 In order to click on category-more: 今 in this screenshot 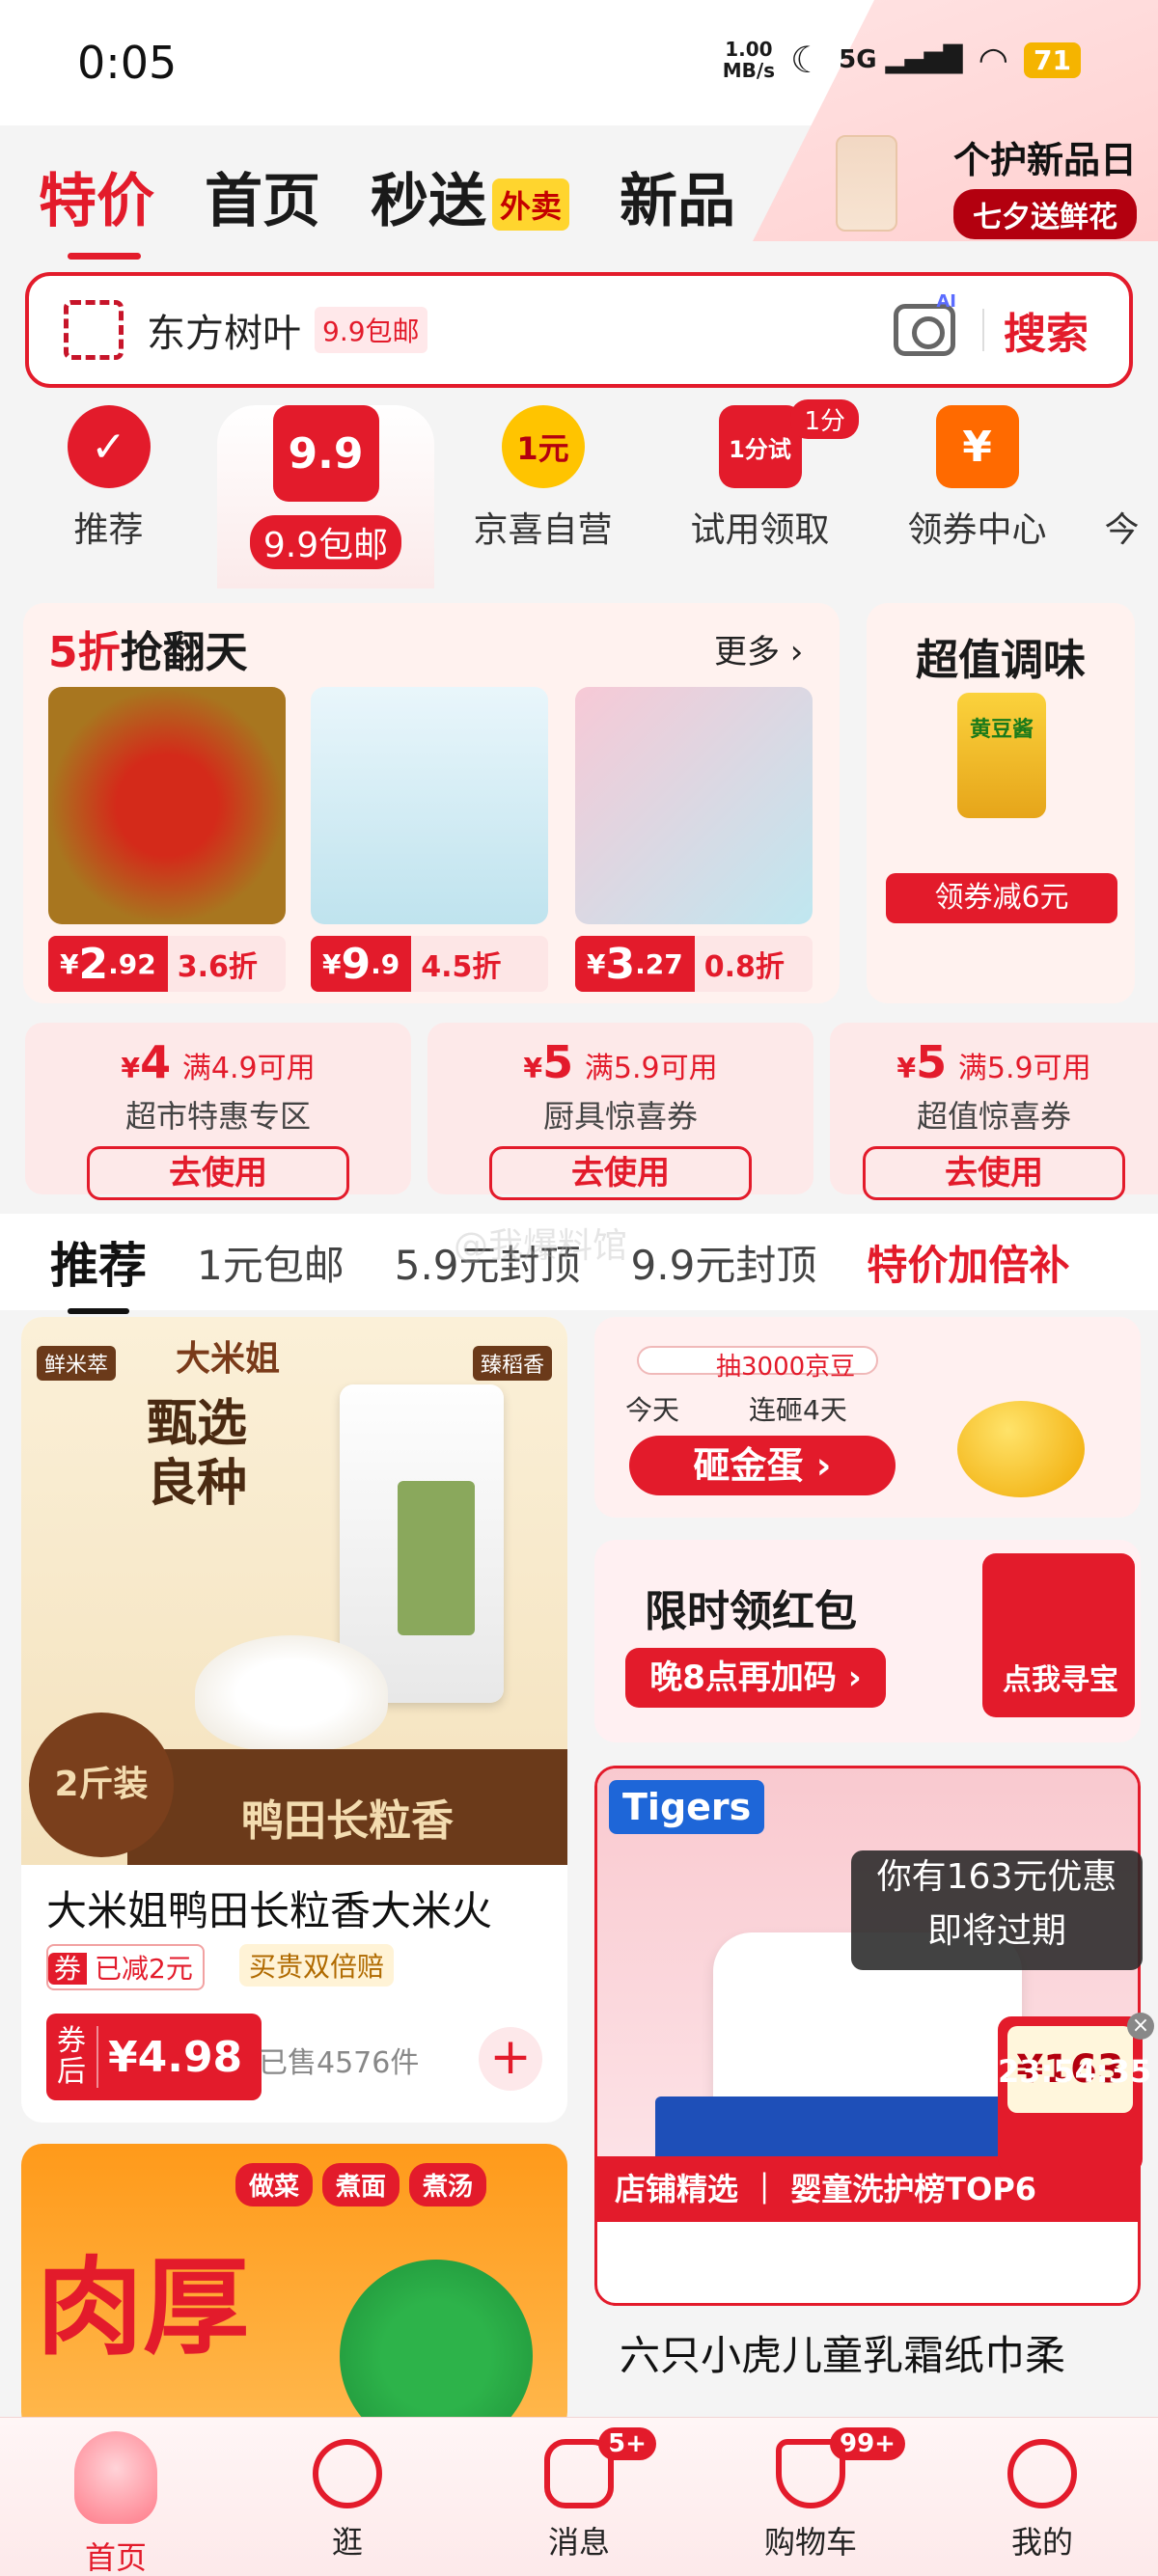, I will do `click(1122, 497)`.